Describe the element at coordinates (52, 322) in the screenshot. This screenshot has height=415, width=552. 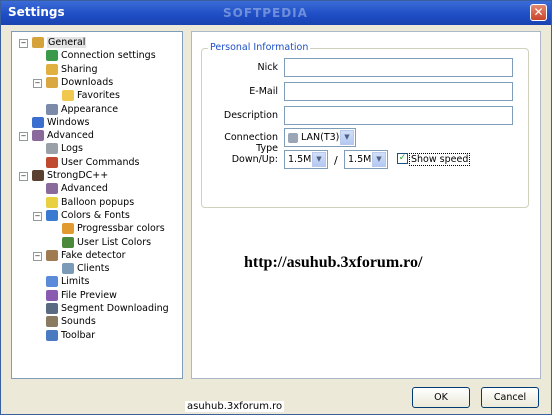
I see `sounds-icon` at that location.